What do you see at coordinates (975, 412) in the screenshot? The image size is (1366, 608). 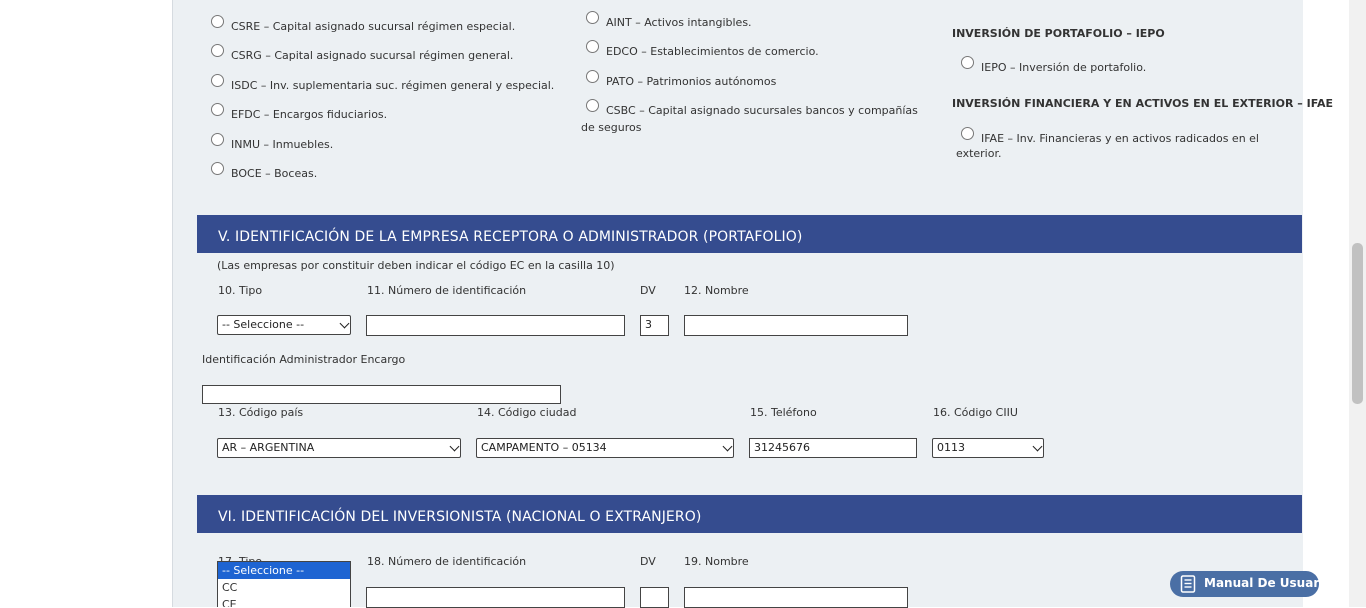 I see `codigo-ciiu-label: 16. Código CIIU` at bounding box center [975, 412].